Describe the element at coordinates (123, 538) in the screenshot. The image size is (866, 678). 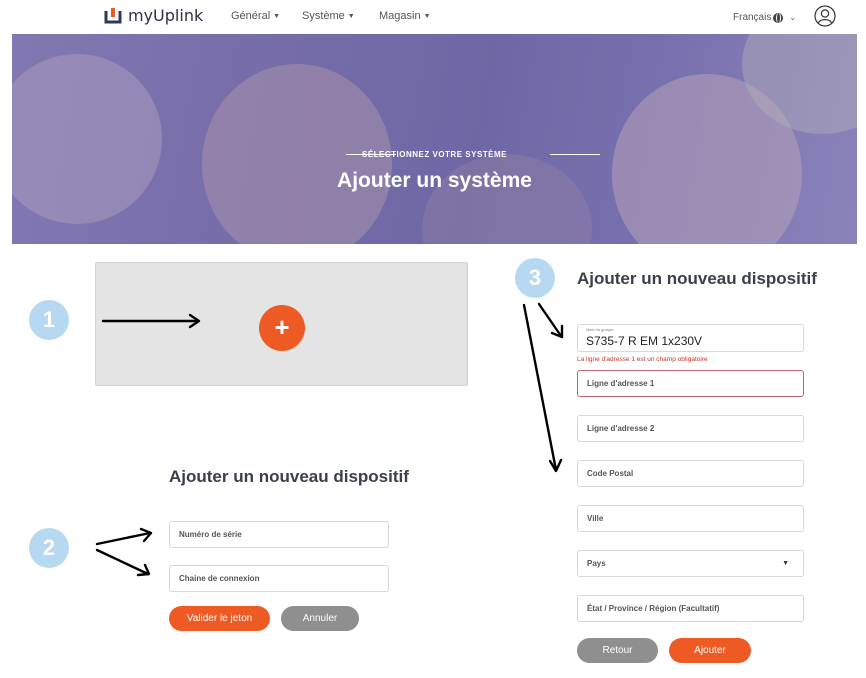
I see `arrow-2a-line` at that location.